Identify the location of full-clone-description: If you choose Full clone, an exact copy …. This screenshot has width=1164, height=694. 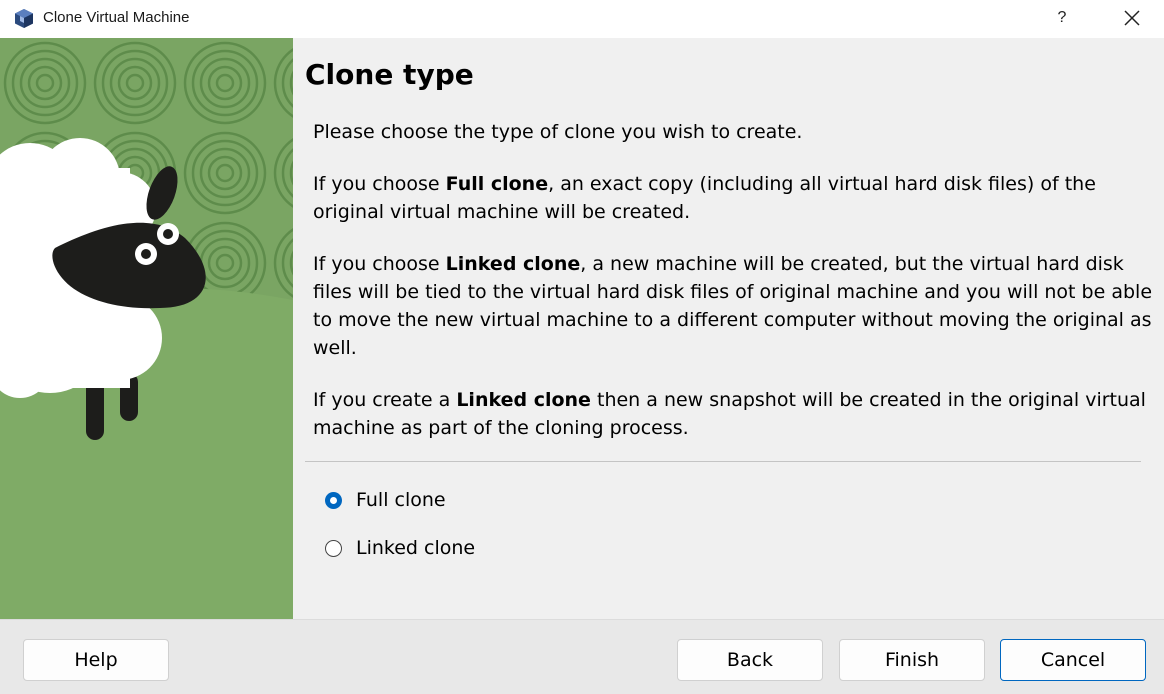
(704, 198).